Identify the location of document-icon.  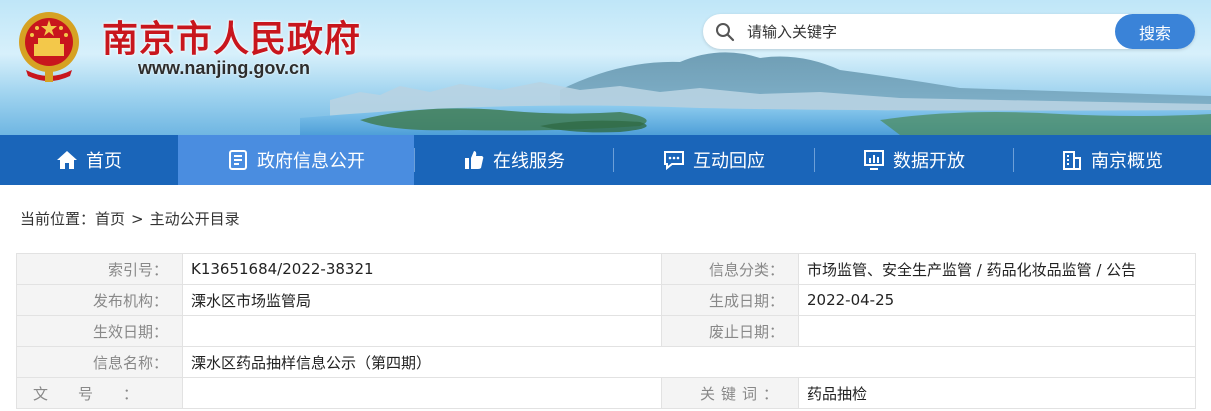
(238, 160).